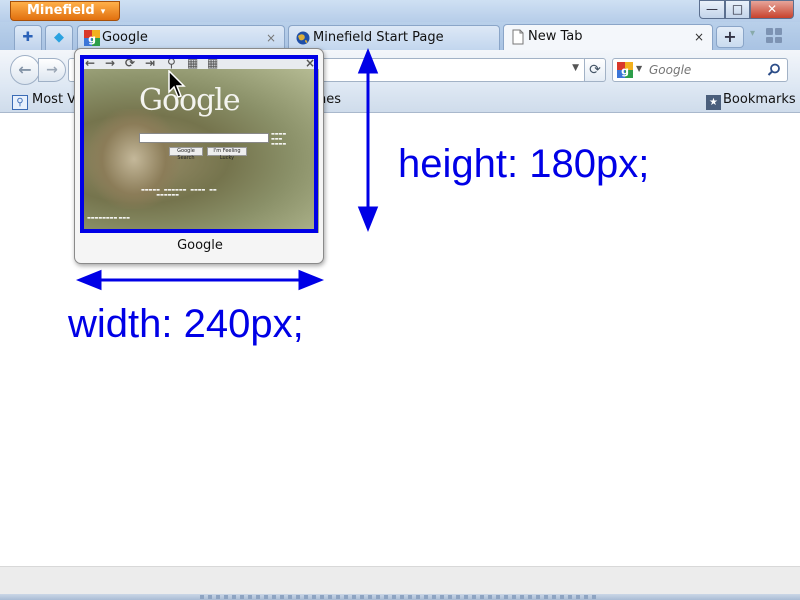 This screenshot has width=800, height=600. I want to click on magnifier-icon, so click(774, 70).